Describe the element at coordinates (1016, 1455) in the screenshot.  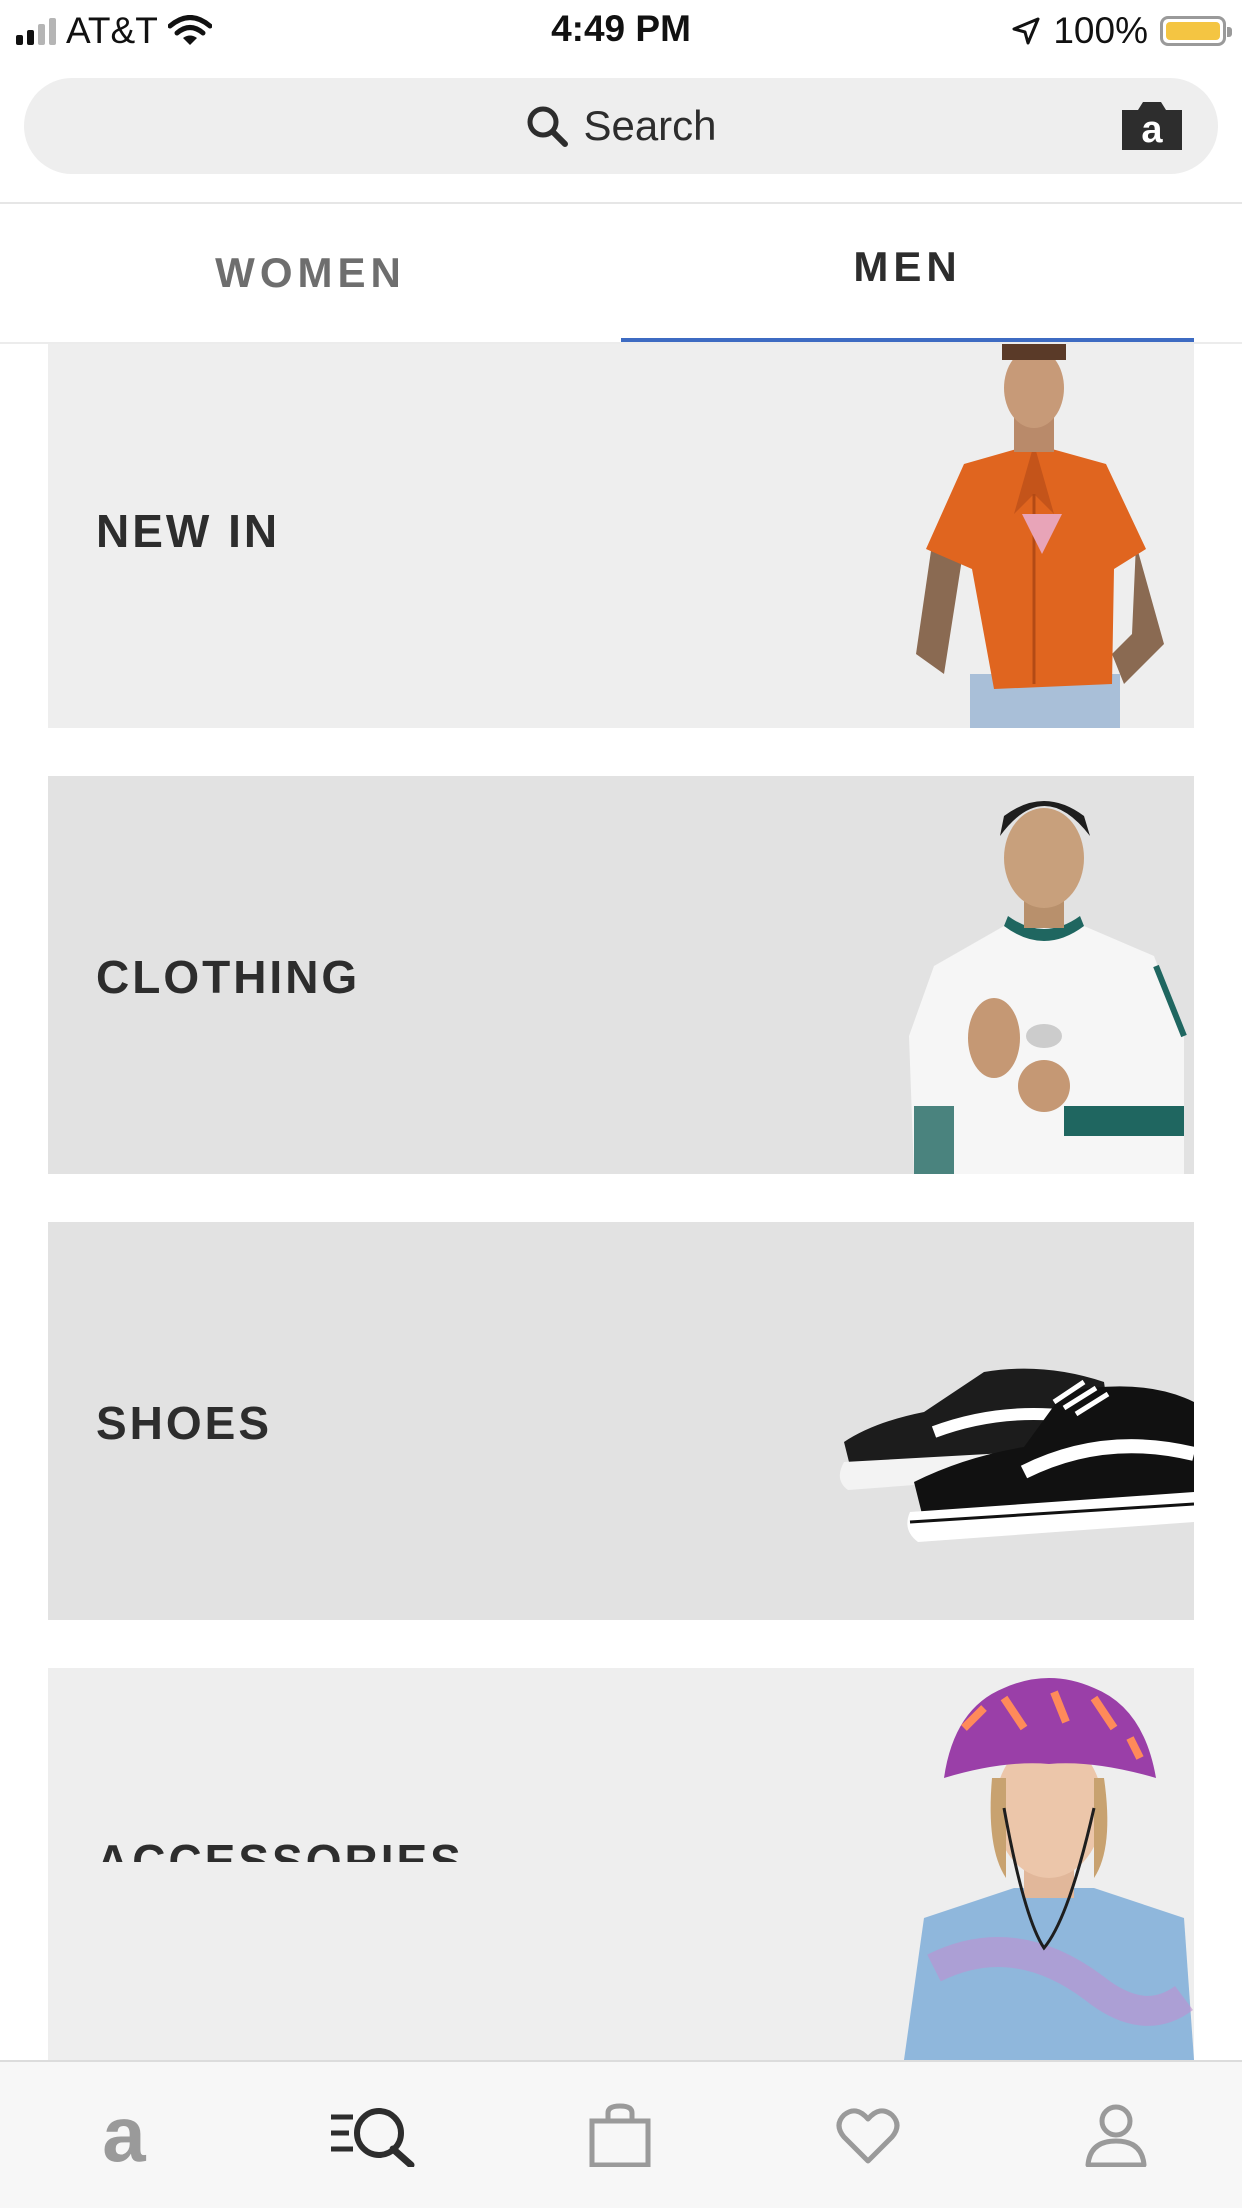
I see `black-white-sneakers-image` at that location.